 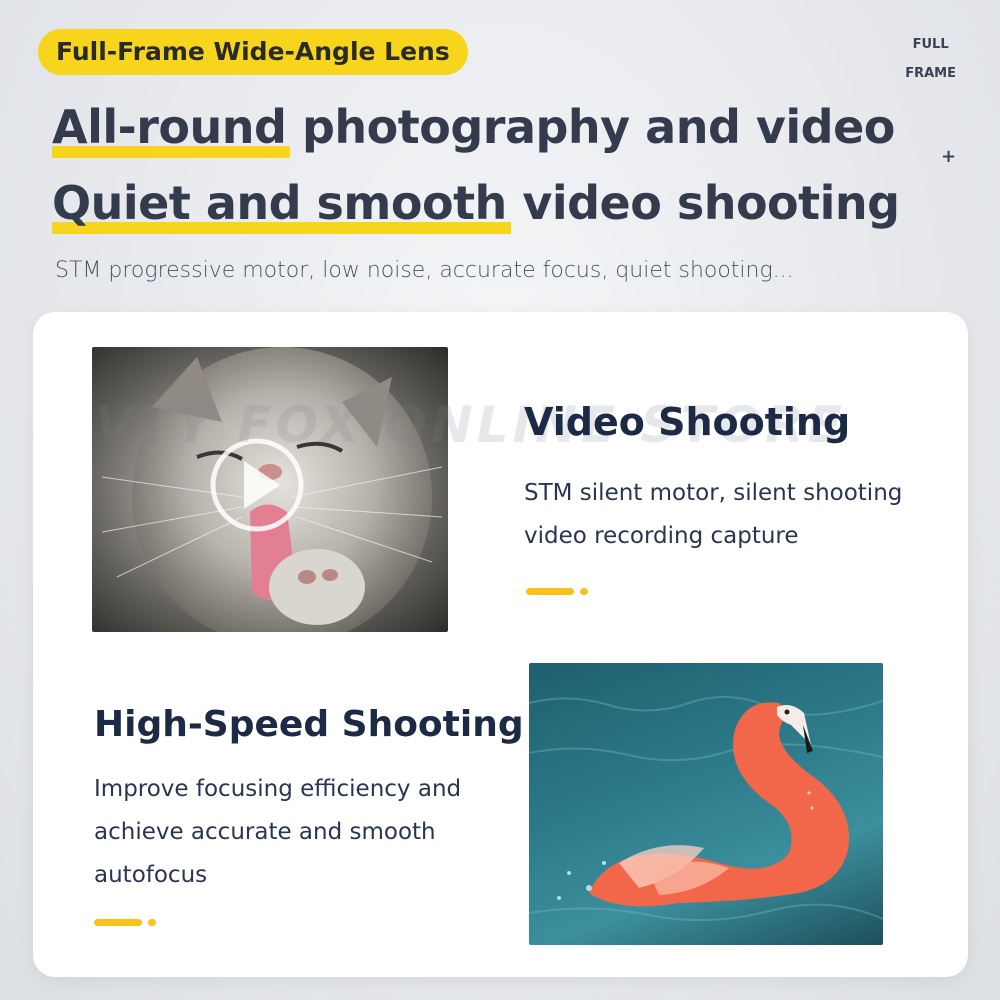 What do you see at coordinates (590, 127) in the screenshot?
I see `headline-1-rest: photography and video` at bounding box center [590, 127].